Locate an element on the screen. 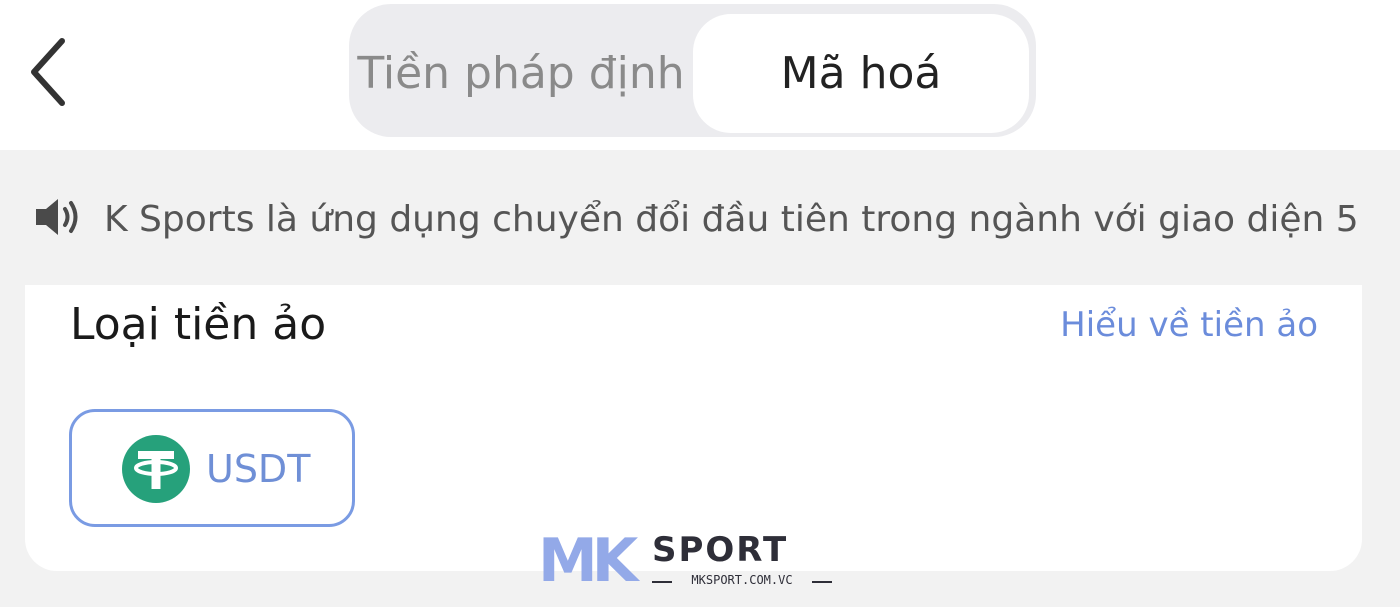 The image size is (1400, 607). section-title: Loại tiền ảo is located at coordinates (198, 324).